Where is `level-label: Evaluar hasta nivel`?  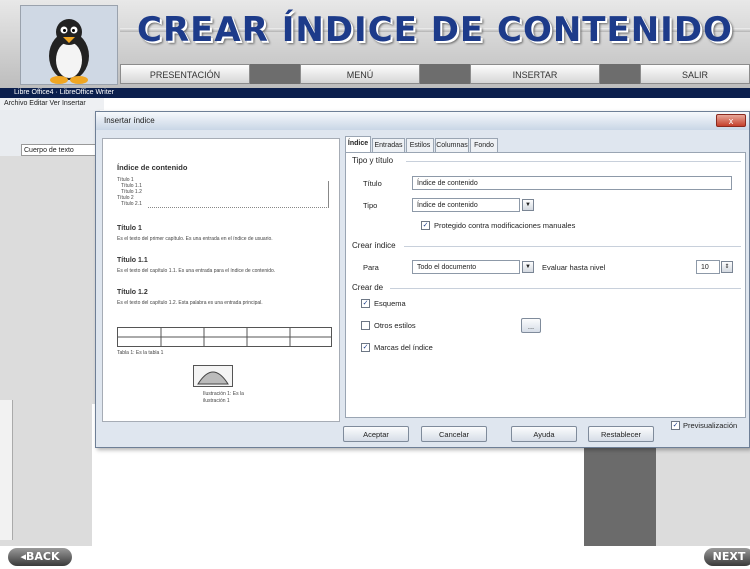 level-label: Evaluar hasta nivel is located at coordinates (574, 267).